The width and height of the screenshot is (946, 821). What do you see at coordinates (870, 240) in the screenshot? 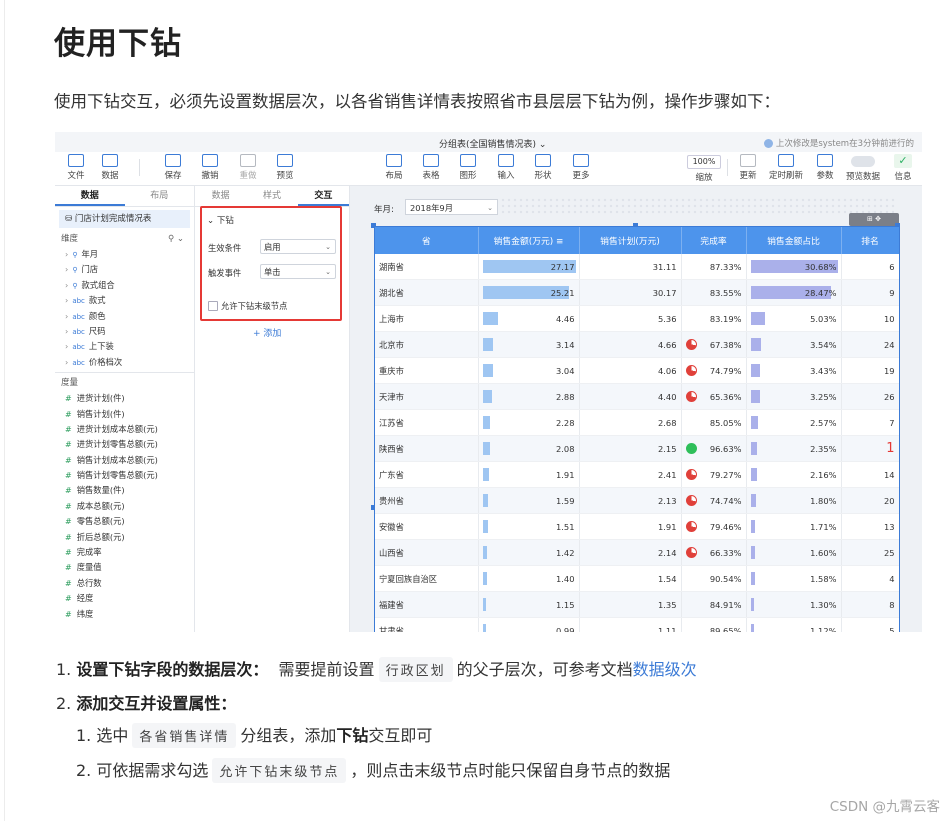
I see `column-header-rank: 排名` at bounding box center [870, 240].